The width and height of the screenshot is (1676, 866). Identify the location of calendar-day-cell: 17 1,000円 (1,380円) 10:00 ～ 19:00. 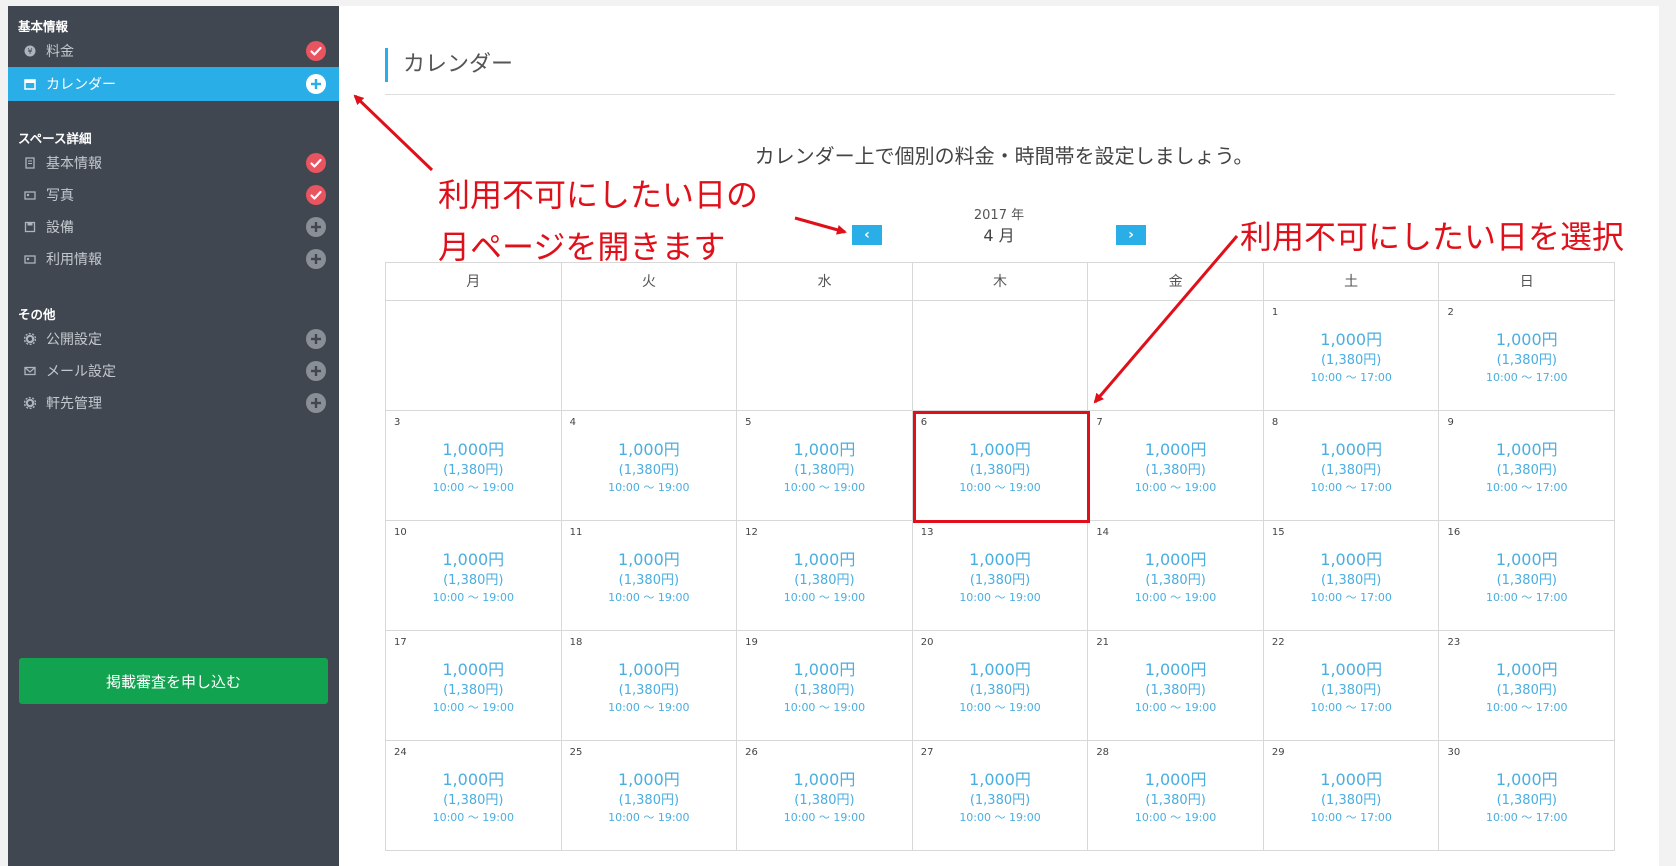
(474, 686).